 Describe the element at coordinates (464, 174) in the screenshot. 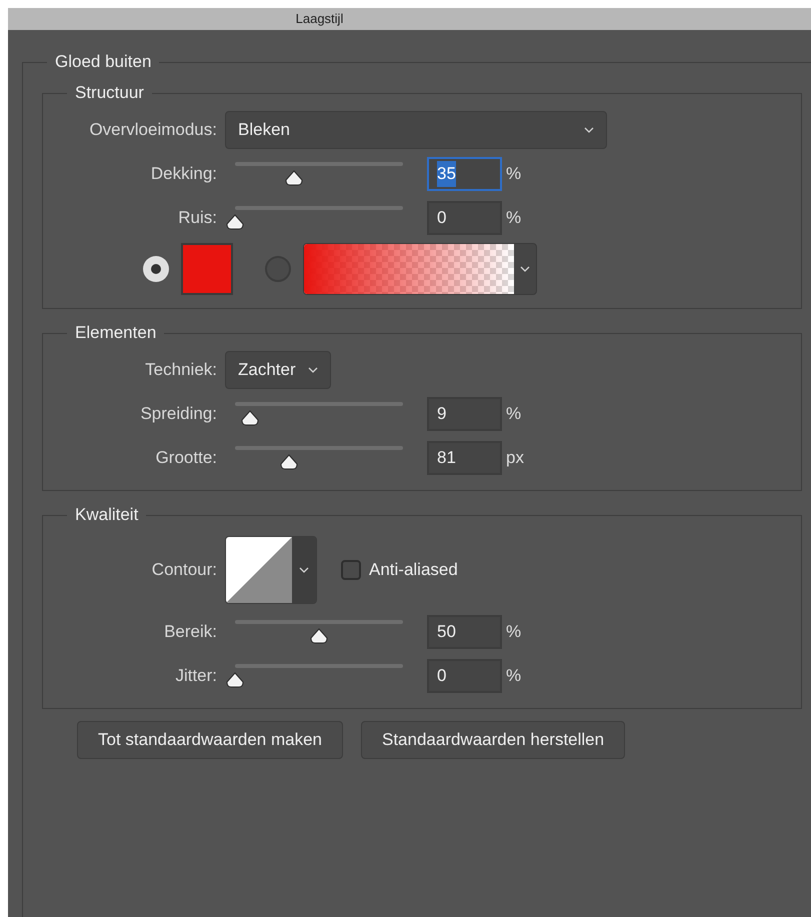

I see `value-field: 35` at that location.